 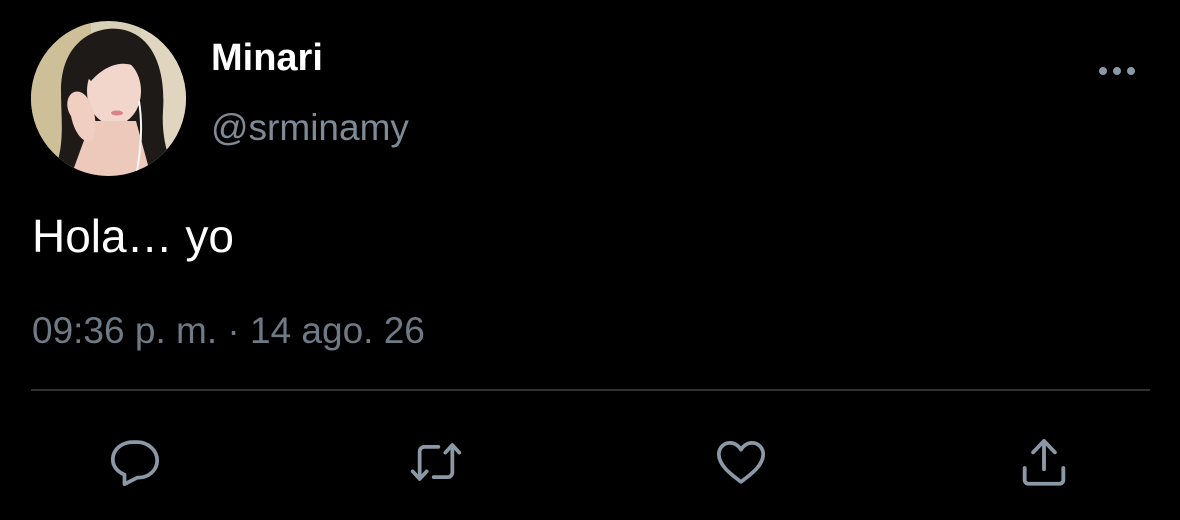 I want to click on display-name: Minari, so click(x=267, y=58).